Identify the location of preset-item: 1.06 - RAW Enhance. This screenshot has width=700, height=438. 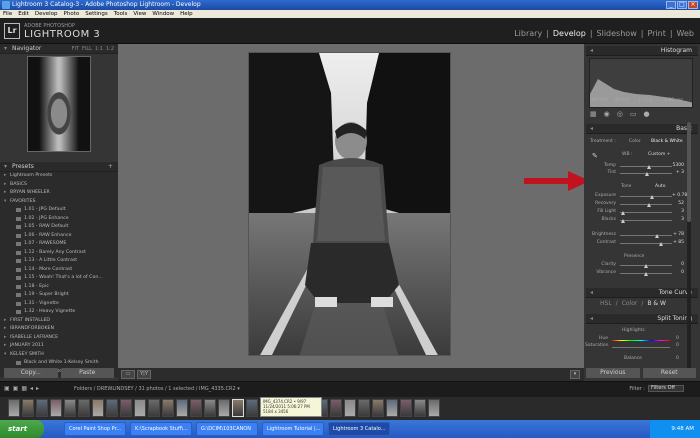
(59, 236).